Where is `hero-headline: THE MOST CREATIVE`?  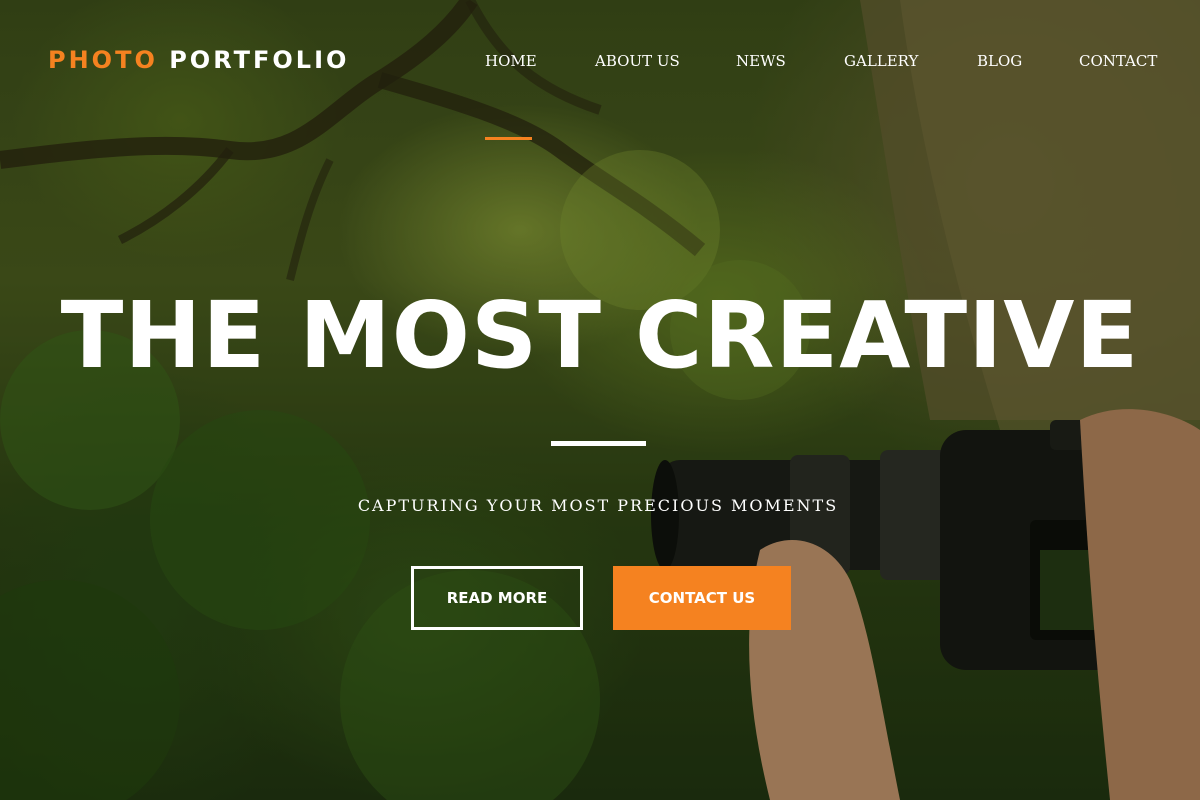
hero-headline: THE MOST CREATIVE is located at coordinates (600, 335).